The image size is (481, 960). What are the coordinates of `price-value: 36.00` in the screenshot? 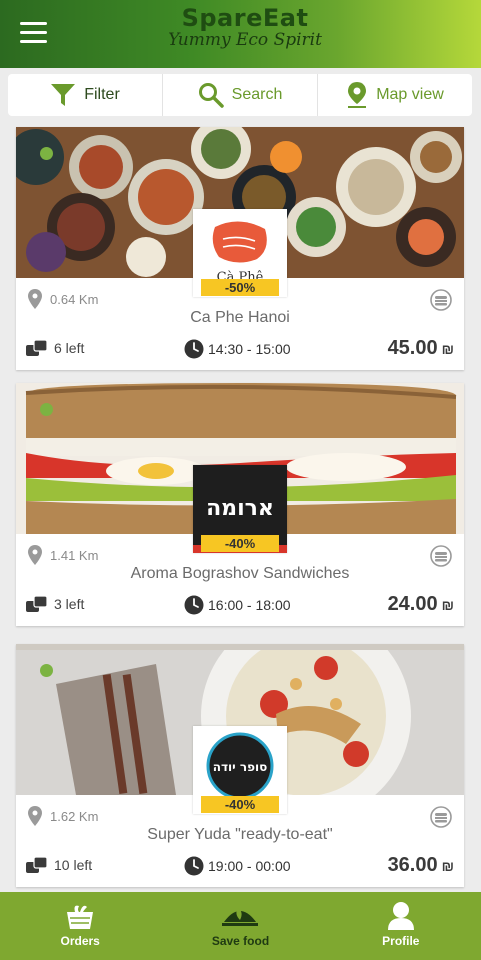 It's located at (412, 865).